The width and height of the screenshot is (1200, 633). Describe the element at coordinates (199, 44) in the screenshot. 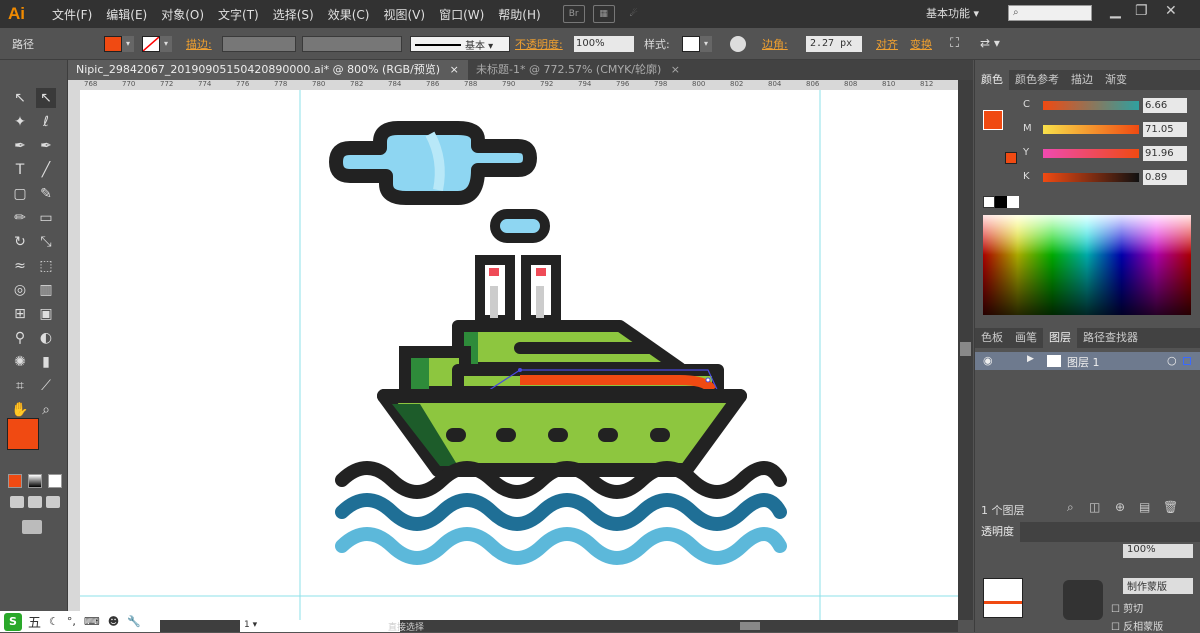

I see `stroke-label: 描边:` at that location.